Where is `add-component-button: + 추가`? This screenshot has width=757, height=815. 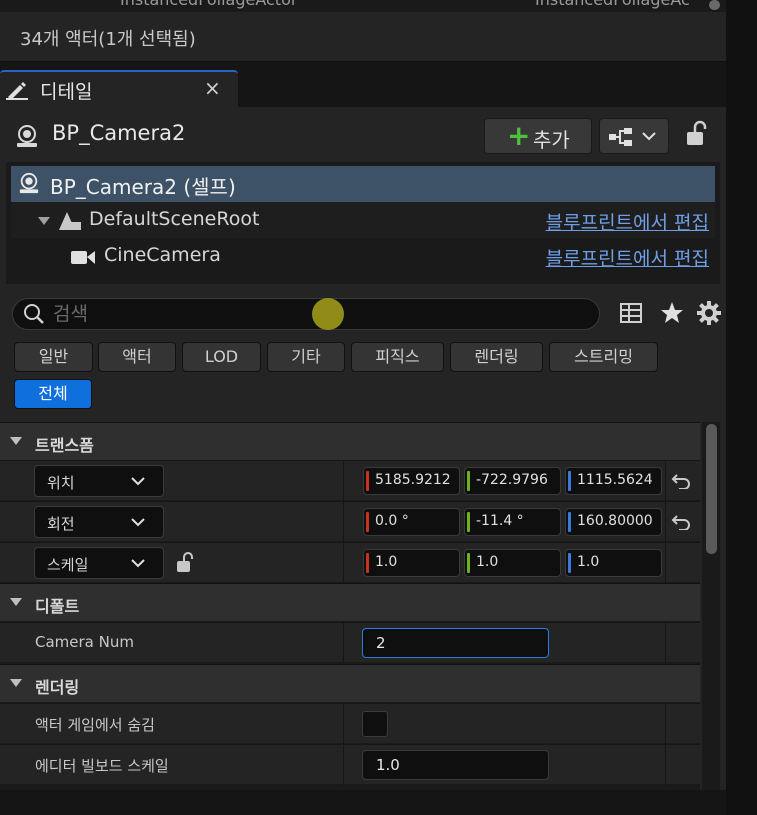
add-component-button: + 추가 is located at coordinates (538, 136).